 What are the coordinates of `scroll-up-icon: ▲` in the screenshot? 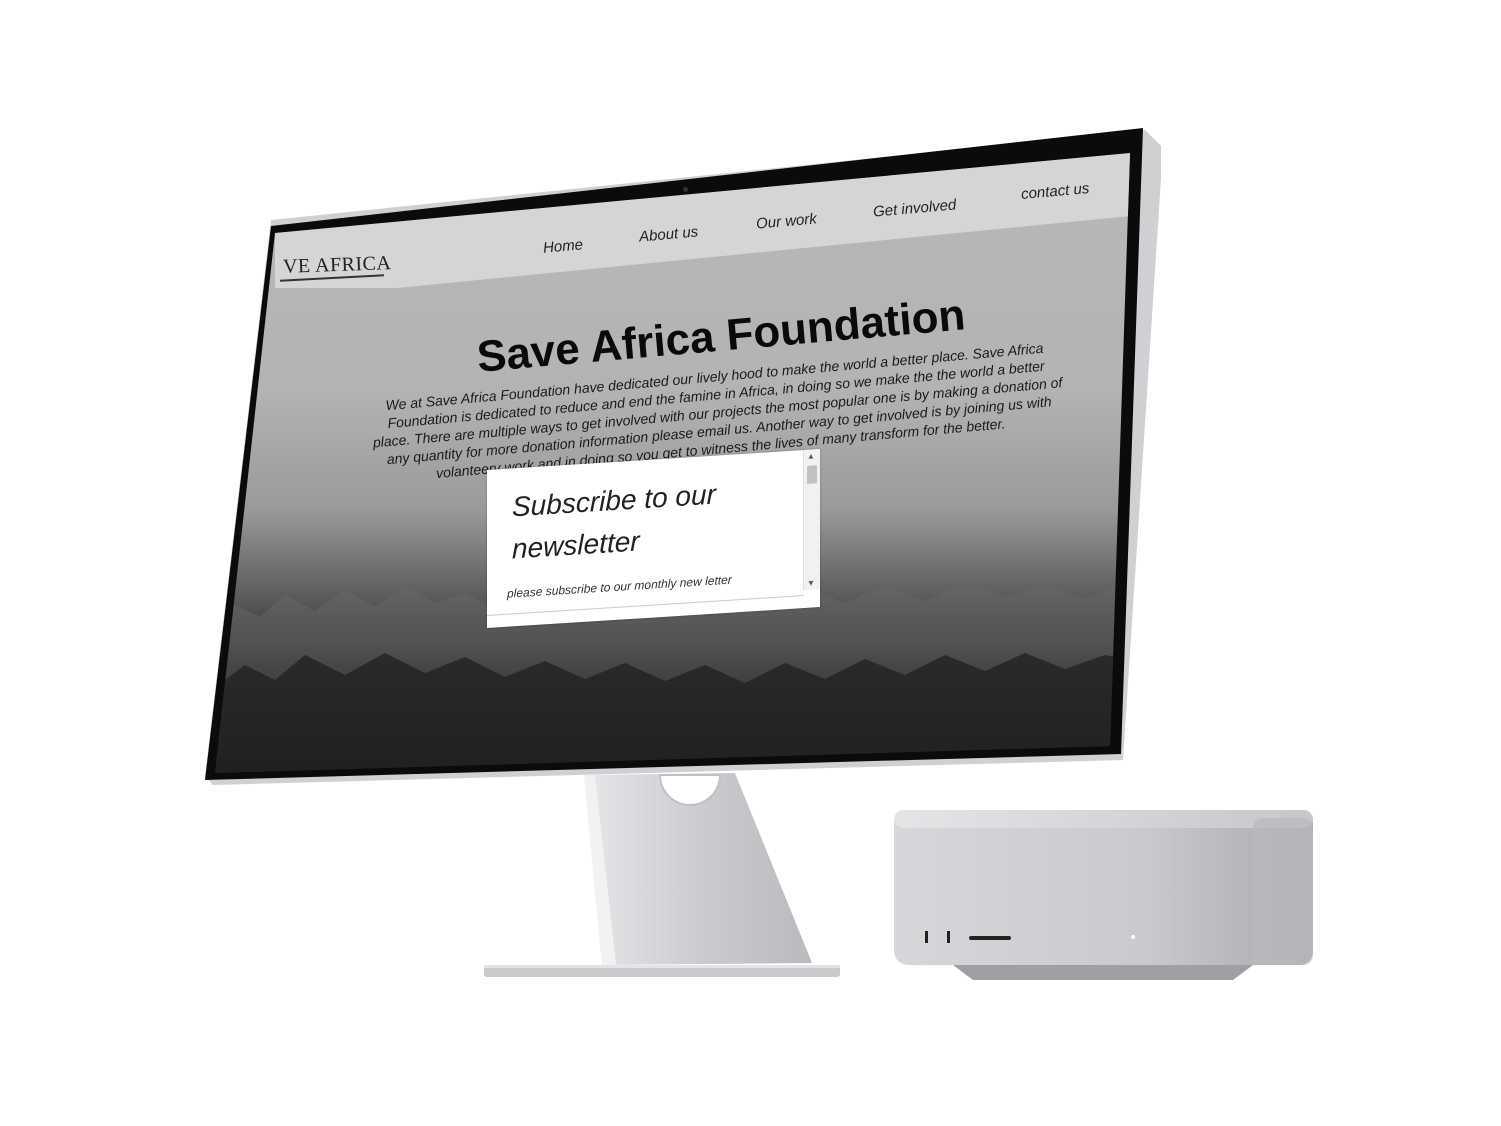 It's located at (811, 455).